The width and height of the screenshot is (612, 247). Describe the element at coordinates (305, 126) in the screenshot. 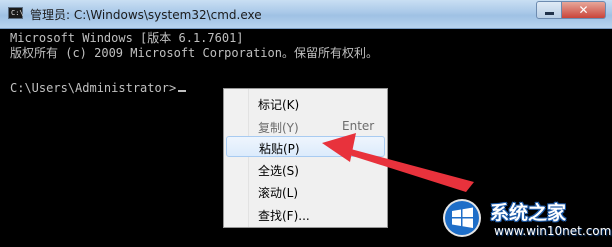

I see `menu-item-copy: 复制(Y) Enter` at that location.